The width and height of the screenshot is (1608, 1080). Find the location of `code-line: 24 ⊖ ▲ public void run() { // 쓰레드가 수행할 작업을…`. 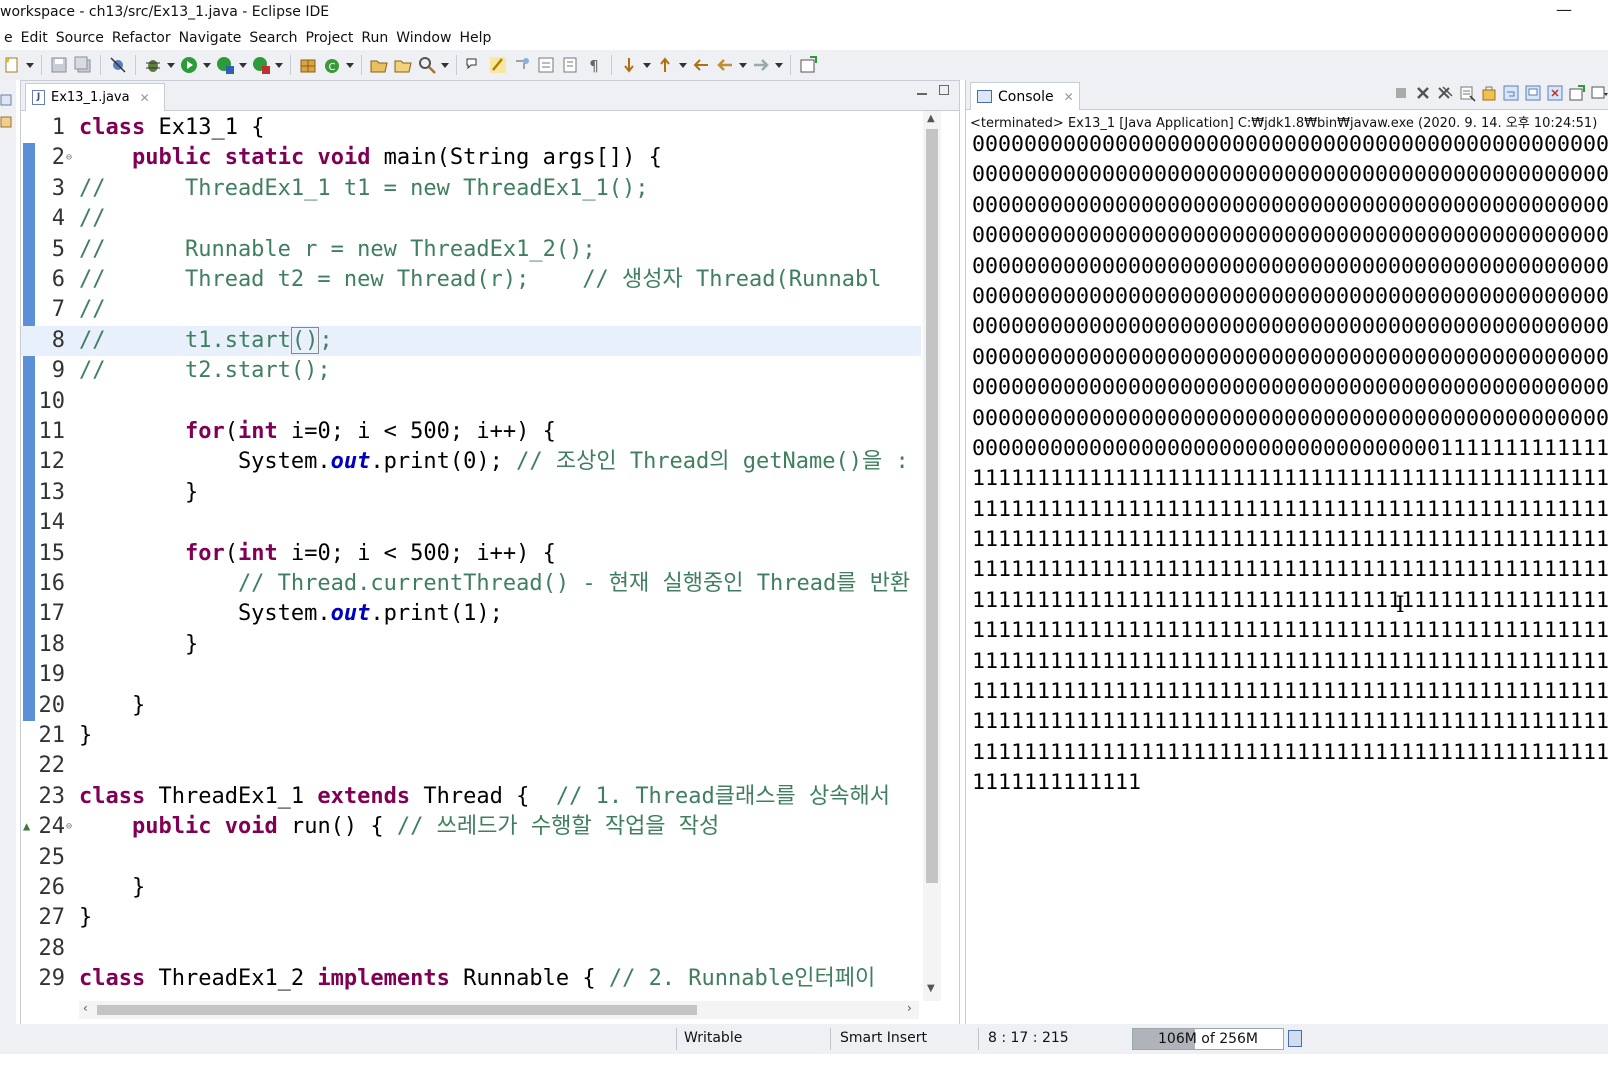

code-line: 24 ⊖ ▲ public void run() { // 쓰레드가 수행할 작업을… is located at coordinates (471, 827).